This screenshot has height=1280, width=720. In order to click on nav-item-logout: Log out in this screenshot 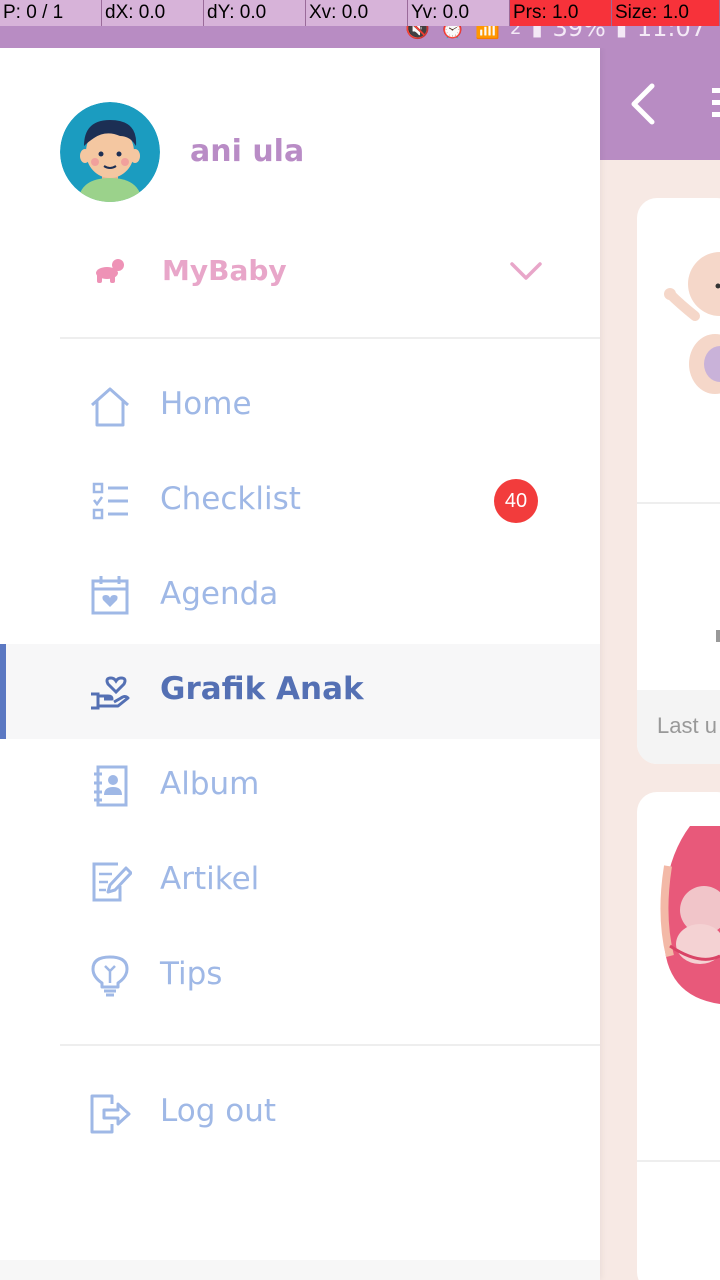, I will do `click(300, 1113)`.